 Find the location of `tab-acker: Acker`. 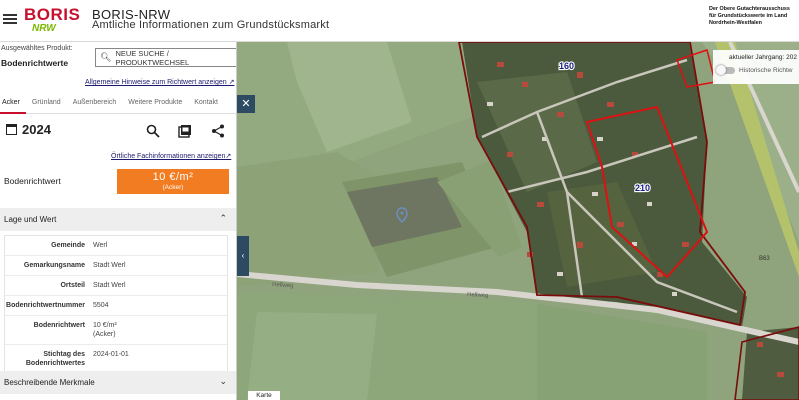

tab-acker: Acker is located at coordinates (13, 104).